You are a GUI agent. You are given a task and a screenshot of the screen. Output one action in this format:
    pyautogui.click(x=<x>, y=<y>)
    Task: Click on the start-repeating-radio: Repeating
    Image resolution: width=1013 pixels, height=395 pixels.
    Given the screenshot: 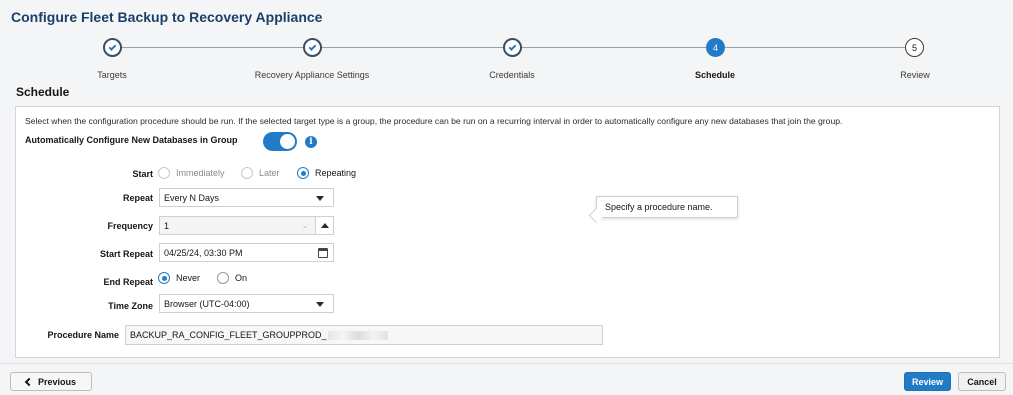 What is the action you would take?
    pyautogui.click(x=326, y=173)
    